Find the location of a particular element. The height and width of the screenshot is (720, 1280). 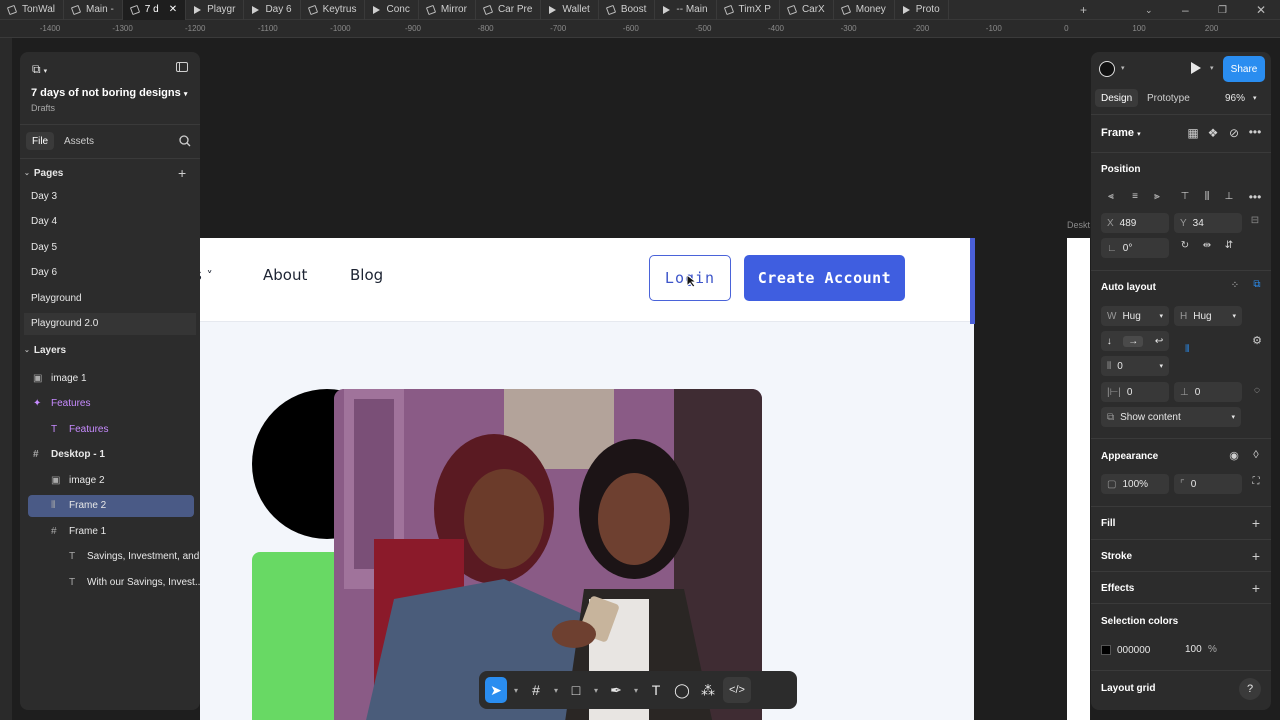

component-icon: ❖ is located at coordinates (1213, 133).